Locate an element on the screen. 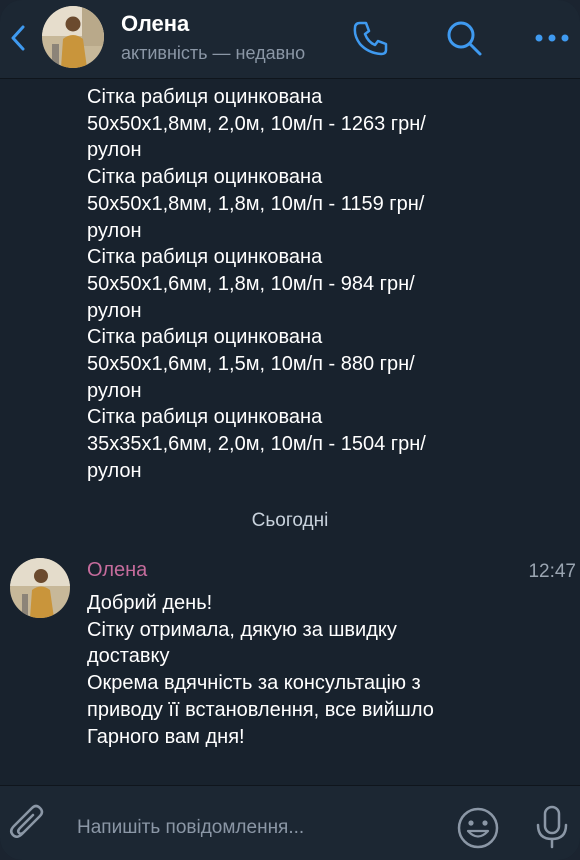  message-line: 50х50х1,8мм, 1,8м, 10м/п - 1159 грн/ is located at coordinates (256, 203).